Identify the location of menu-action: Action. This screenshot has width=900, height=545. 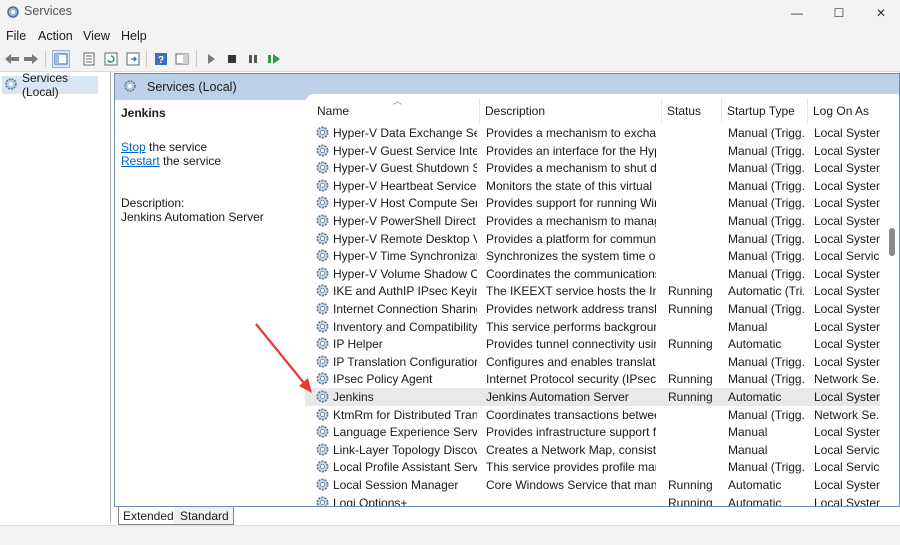
(55, 36).